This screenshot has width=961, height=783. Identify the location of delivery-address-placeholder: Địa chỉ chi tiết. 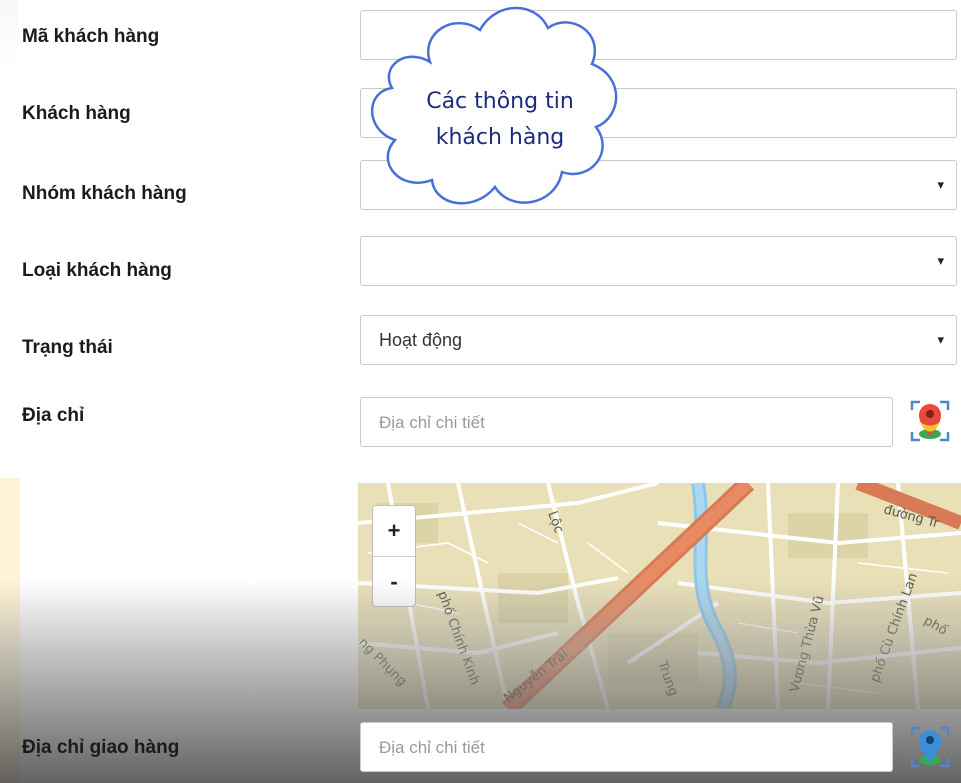
(432, 747).